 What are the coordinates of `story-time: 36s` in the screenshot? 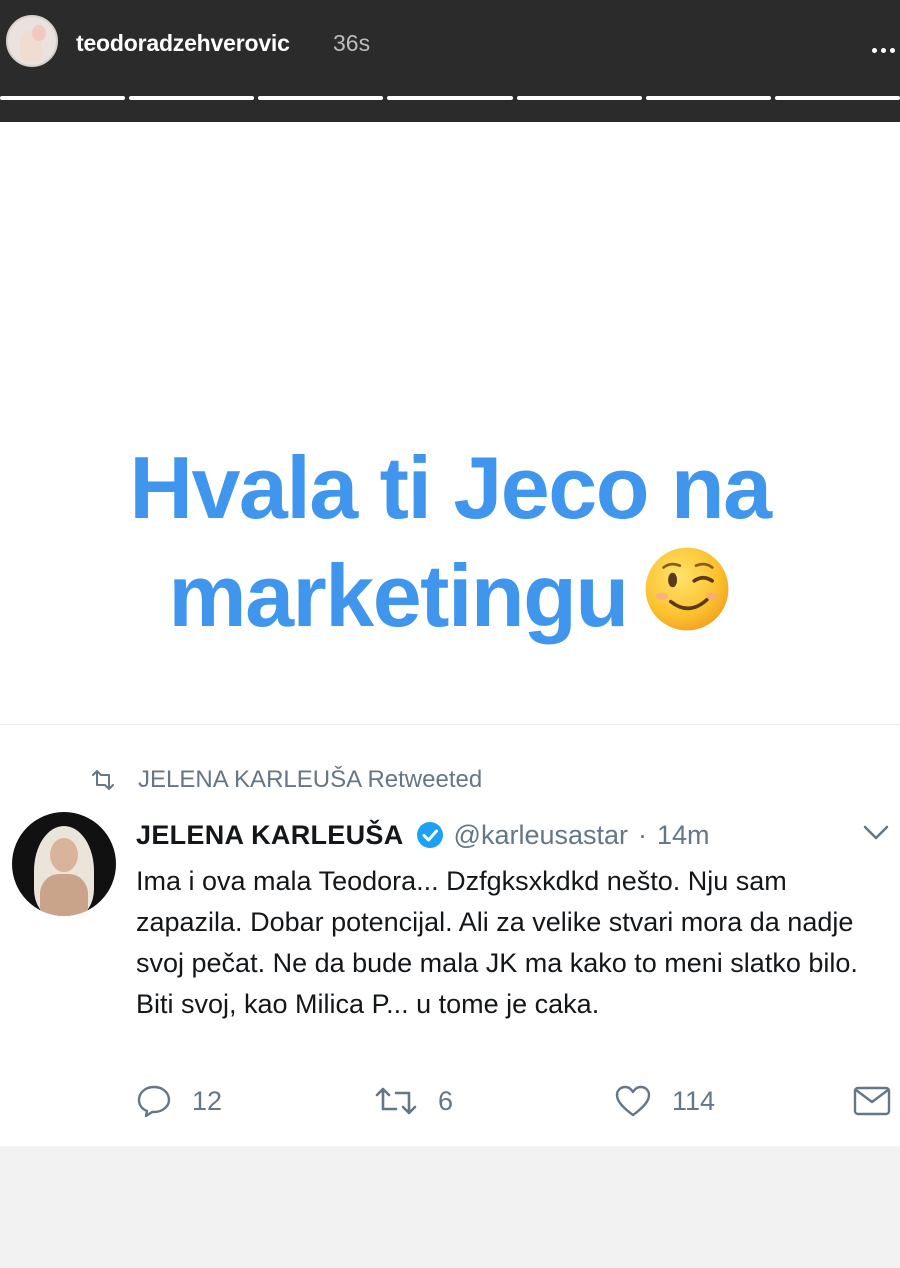 It's located at (352, 43).